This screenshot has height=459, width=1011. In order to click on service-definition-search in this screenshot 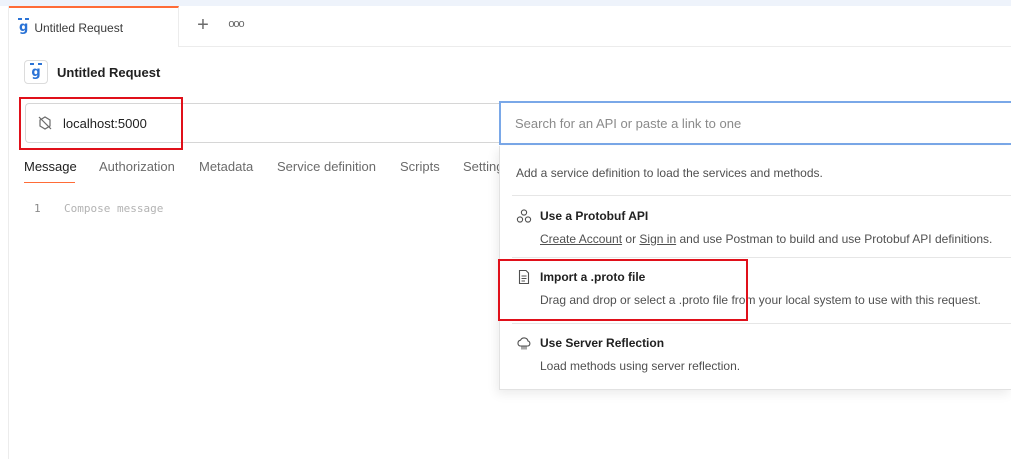, I will do `click(755, 123)`.